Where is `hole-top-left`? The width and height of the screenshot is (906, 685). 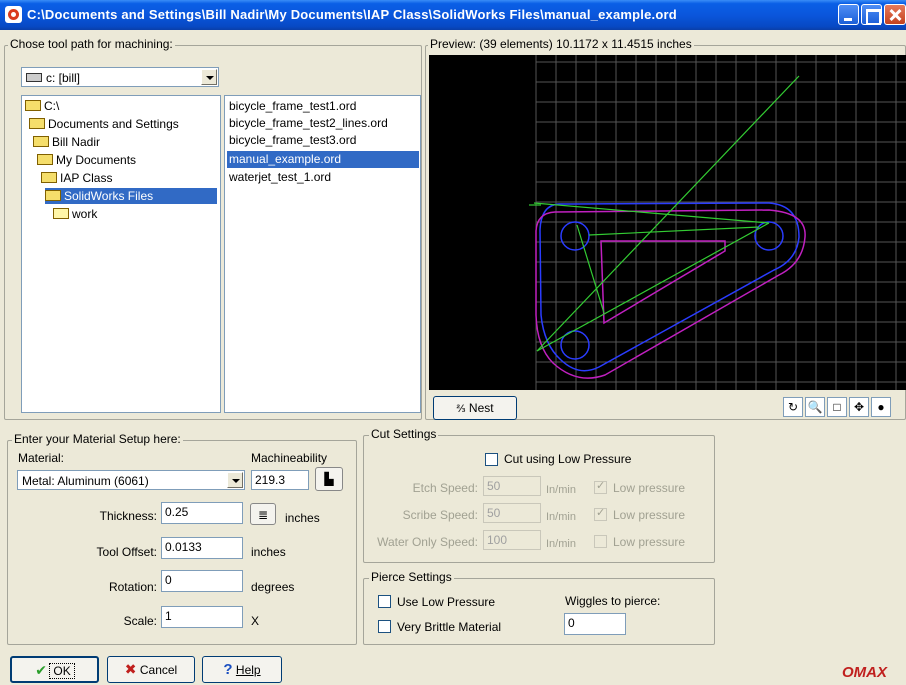
hole-top-left is located at coordinates (575, 236).